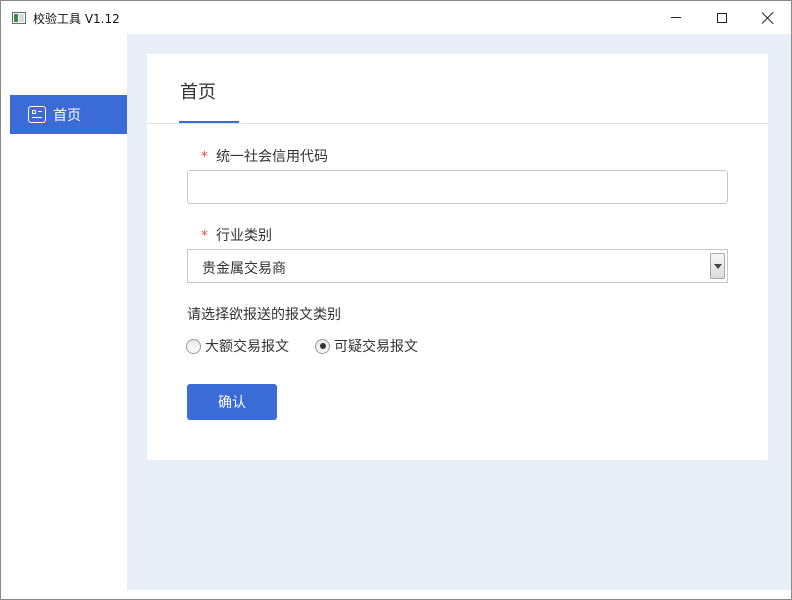 This screenshot has height=600, width=792. I want to click on industry-selected-value: 贵金属交易商, so click(244, 269).